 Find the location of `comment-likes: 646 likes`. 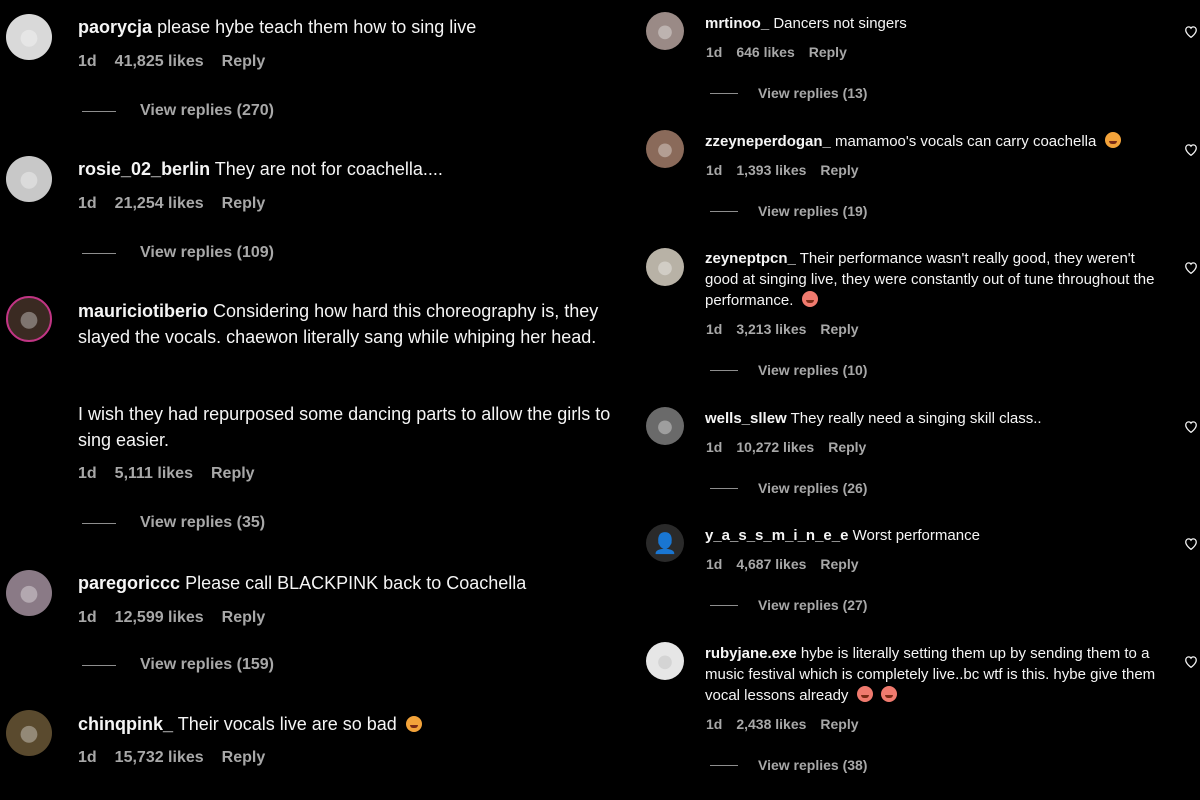

comment-likes: 646 likes is located at coordinates (765, 52).